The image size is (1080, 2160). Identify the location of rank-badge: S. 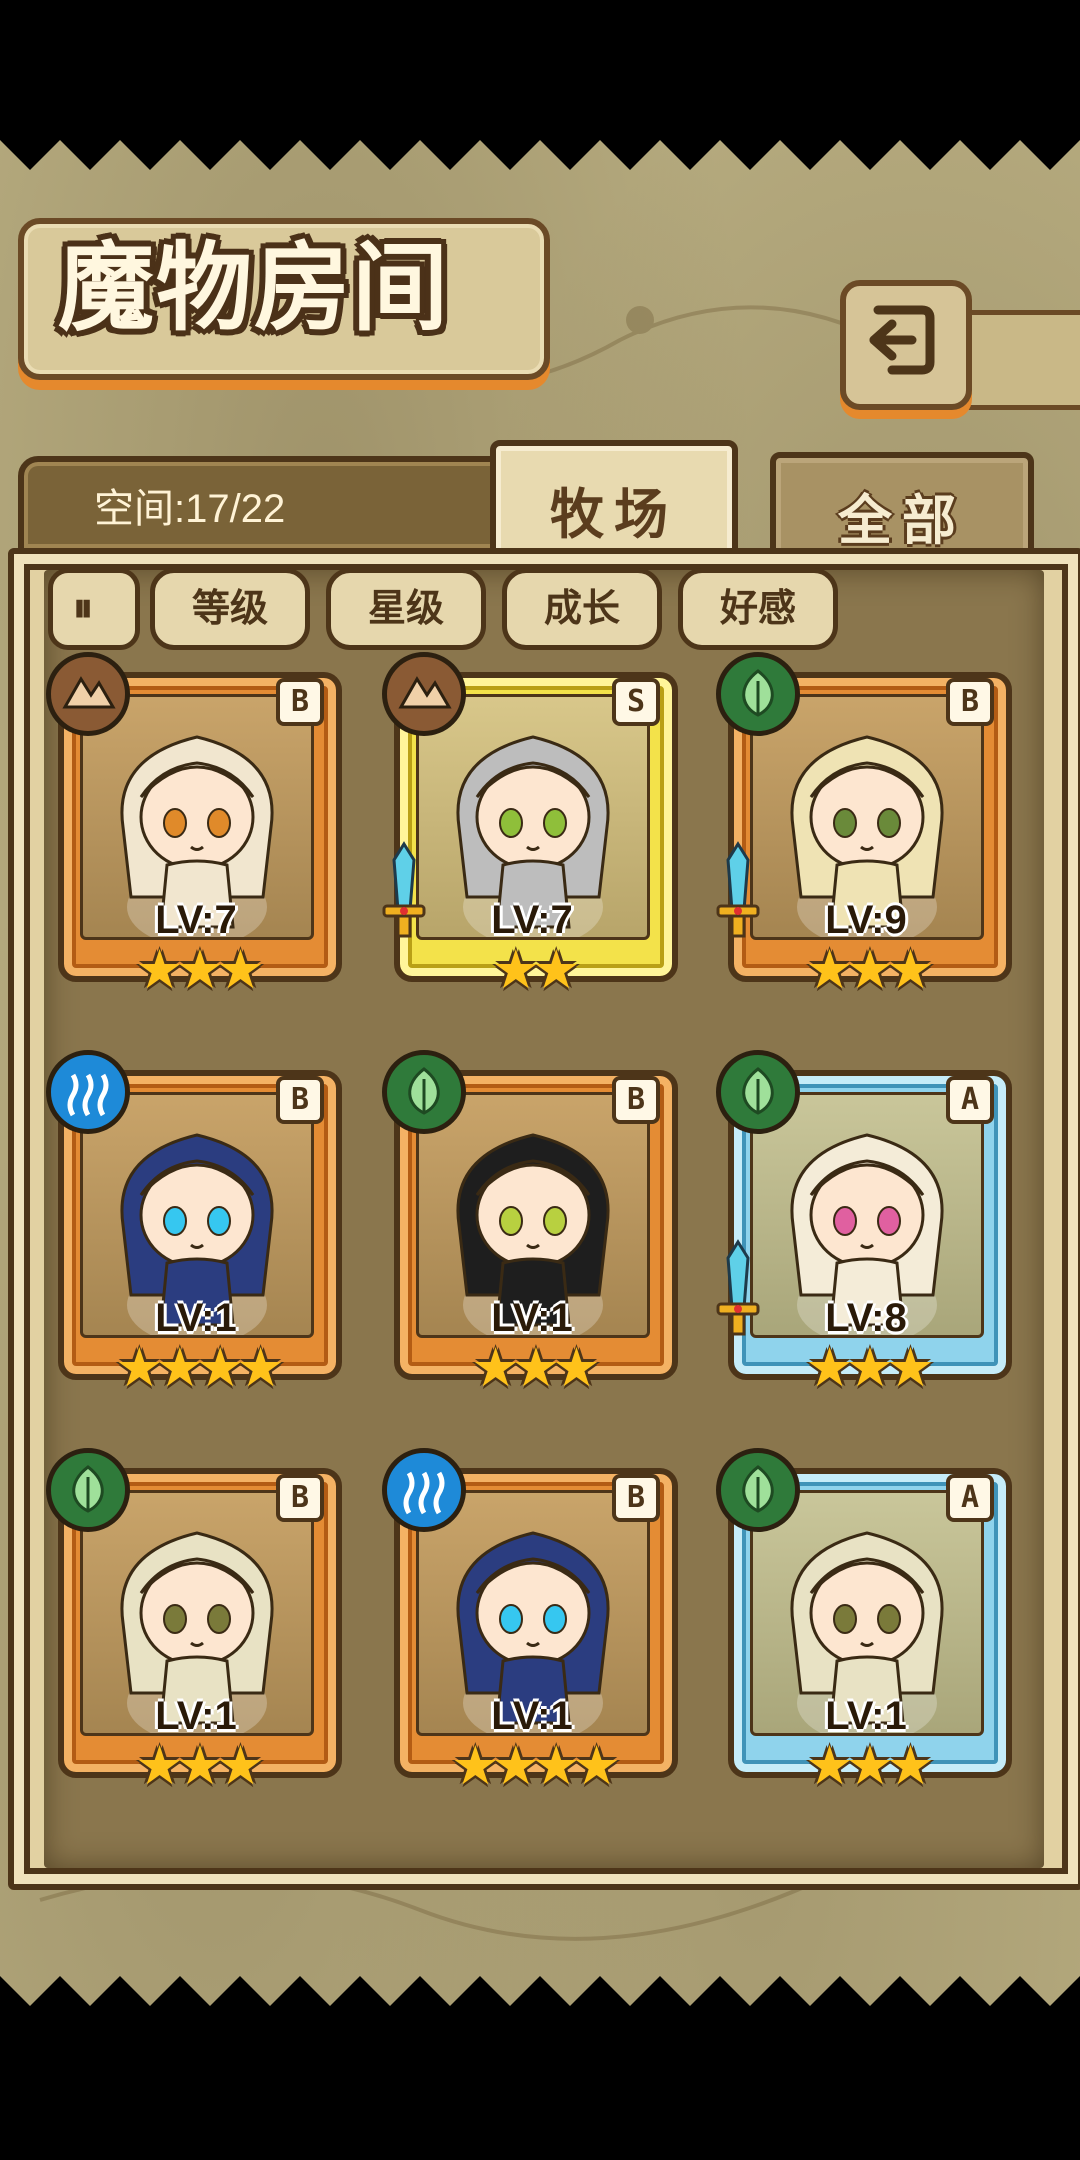
(636, 702).